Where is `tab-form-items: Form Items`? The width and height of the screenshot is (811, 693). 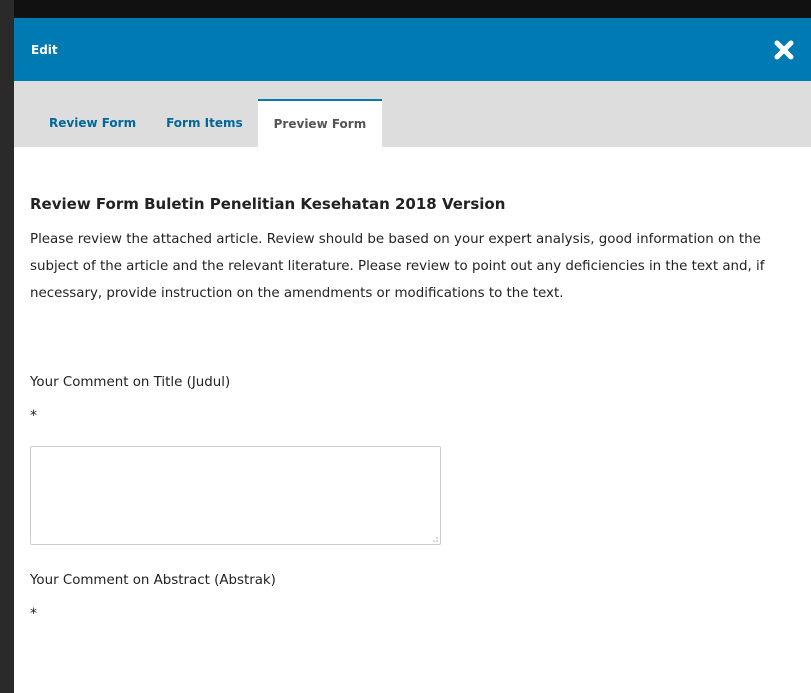
tab-form-items: Form Items is located at coordinates (204, 123).